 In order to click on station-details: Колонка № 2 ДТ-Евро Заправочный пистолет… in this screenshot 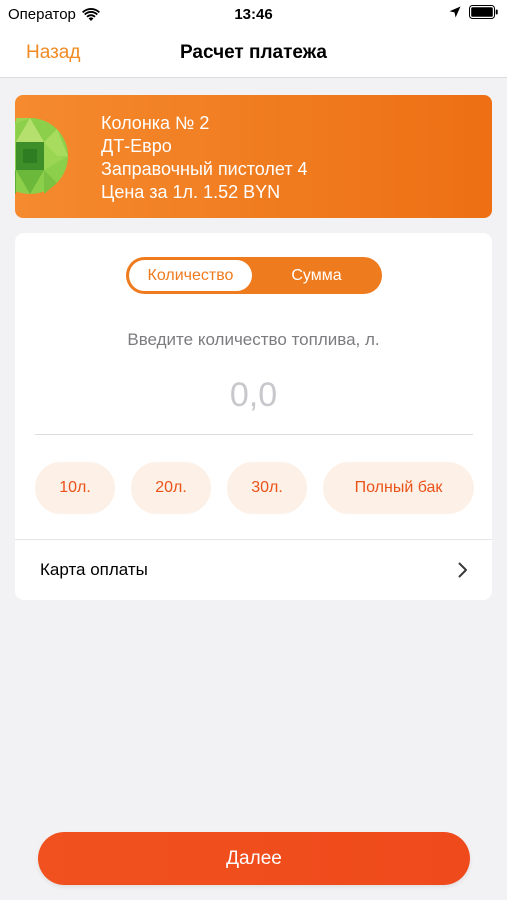, I will do `click(204, 158)`.